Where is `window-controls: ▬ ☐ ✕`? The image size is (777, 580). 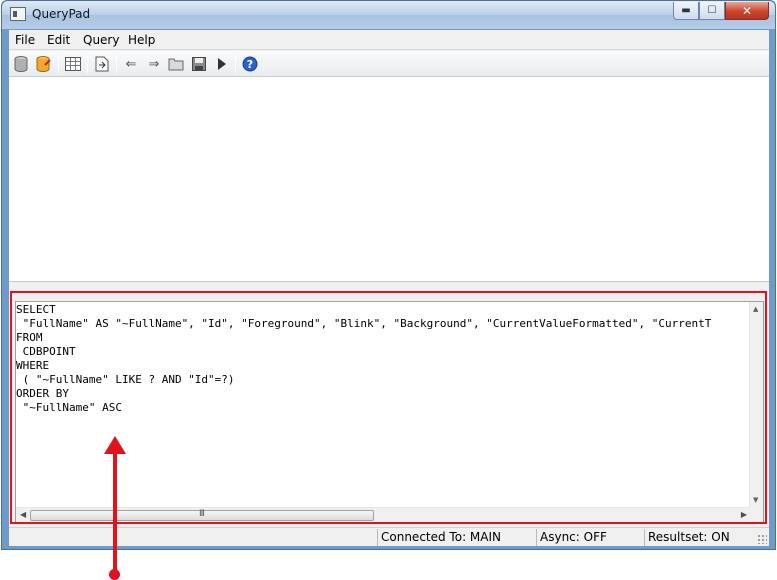
window-controls: ▬ ☐ ✕ is located at coordinates (721, 11).